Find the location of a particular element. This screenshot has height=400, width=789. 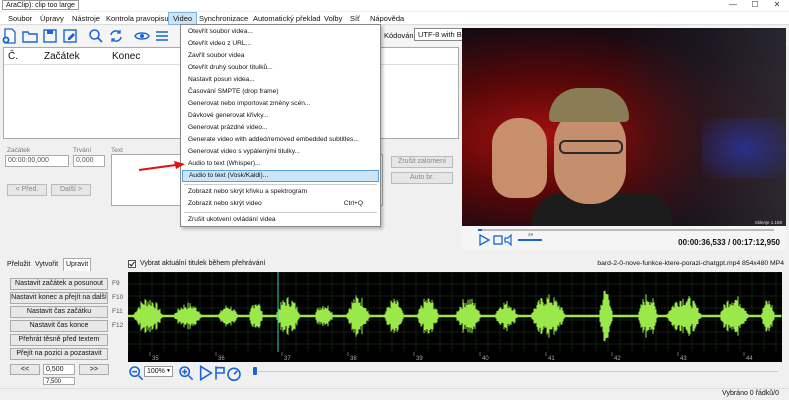

set-end-and-next-button: Nastavit konec a přejít na další is located at coordinates (59, 298).